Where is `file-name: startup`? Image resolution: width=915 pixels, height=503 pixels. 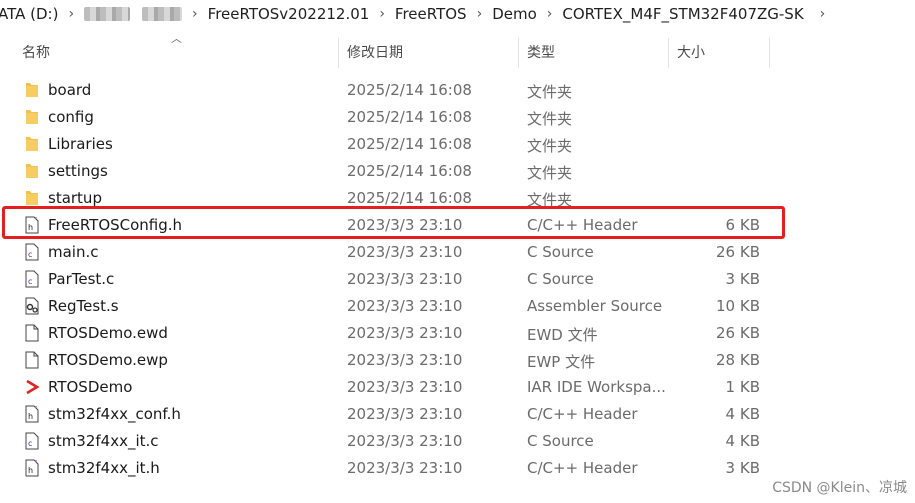
file-name: startup is located at coordinates (75, 198).